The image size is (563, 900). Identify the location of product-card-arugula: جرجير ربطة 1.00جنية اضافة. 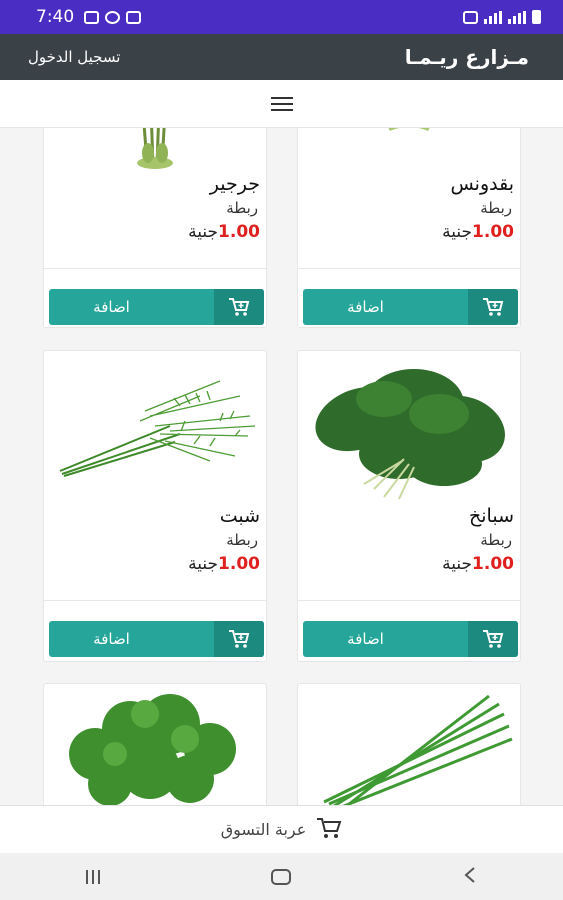
(155, 214).